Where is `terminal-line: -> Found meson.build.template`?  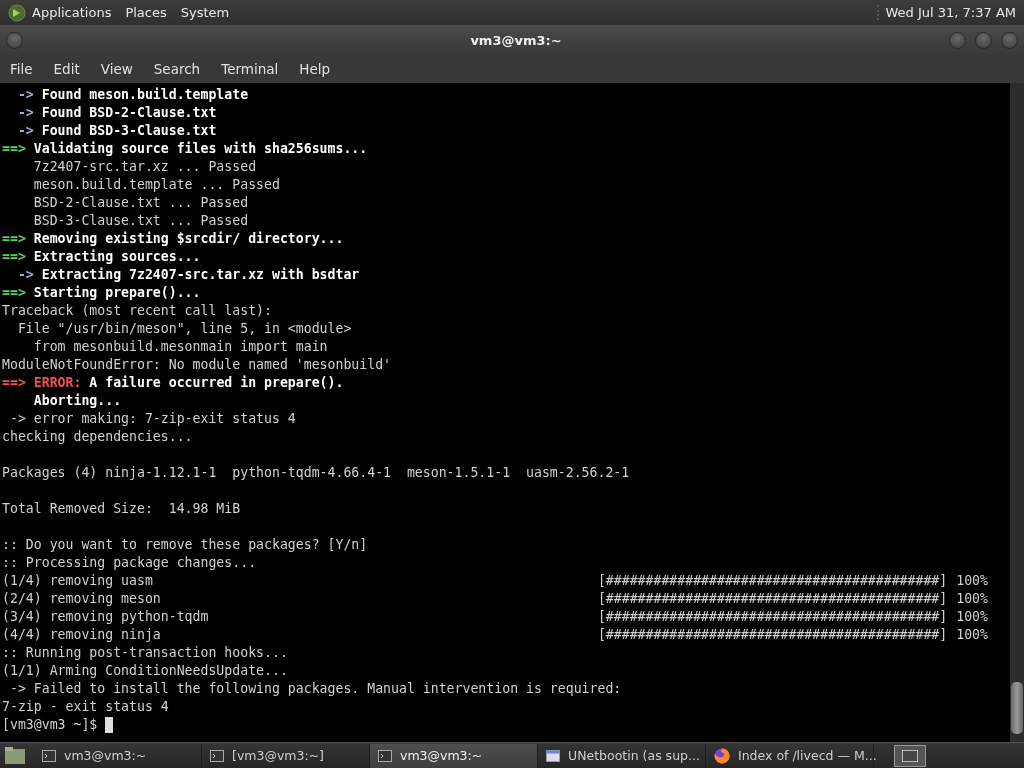 terminal-line: -> Found meson.build.template is located at coordinates (132, 95).